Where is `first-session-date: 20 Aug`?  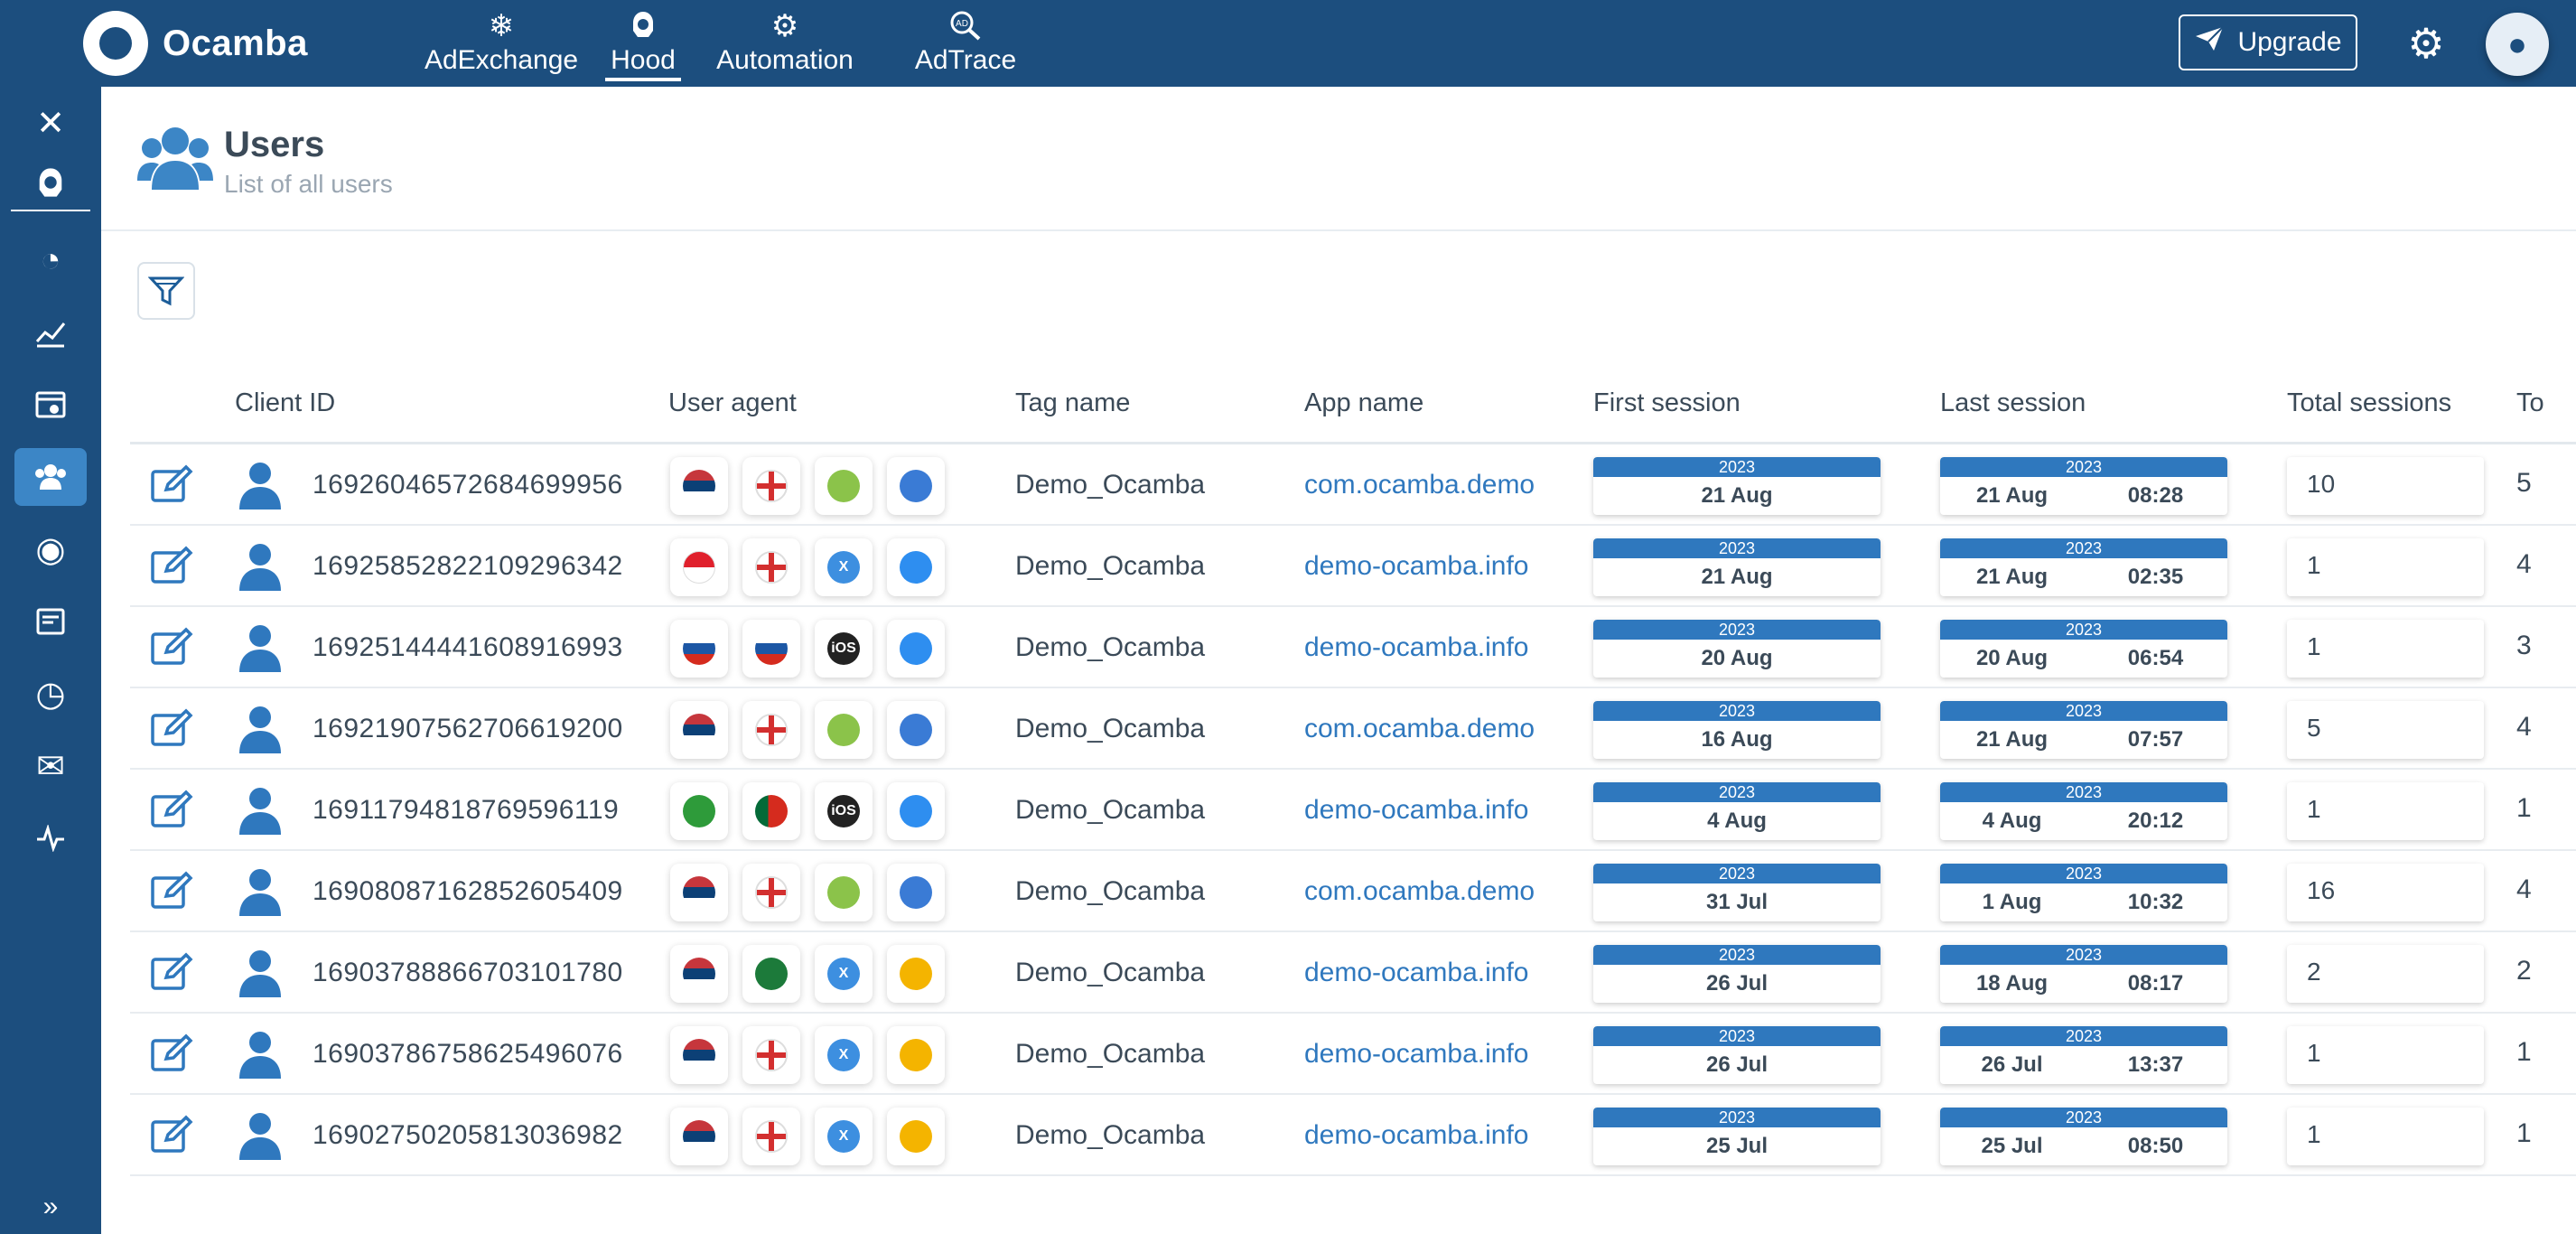 first-session-date: 20 Aug is located at coordinates (1737, 658).